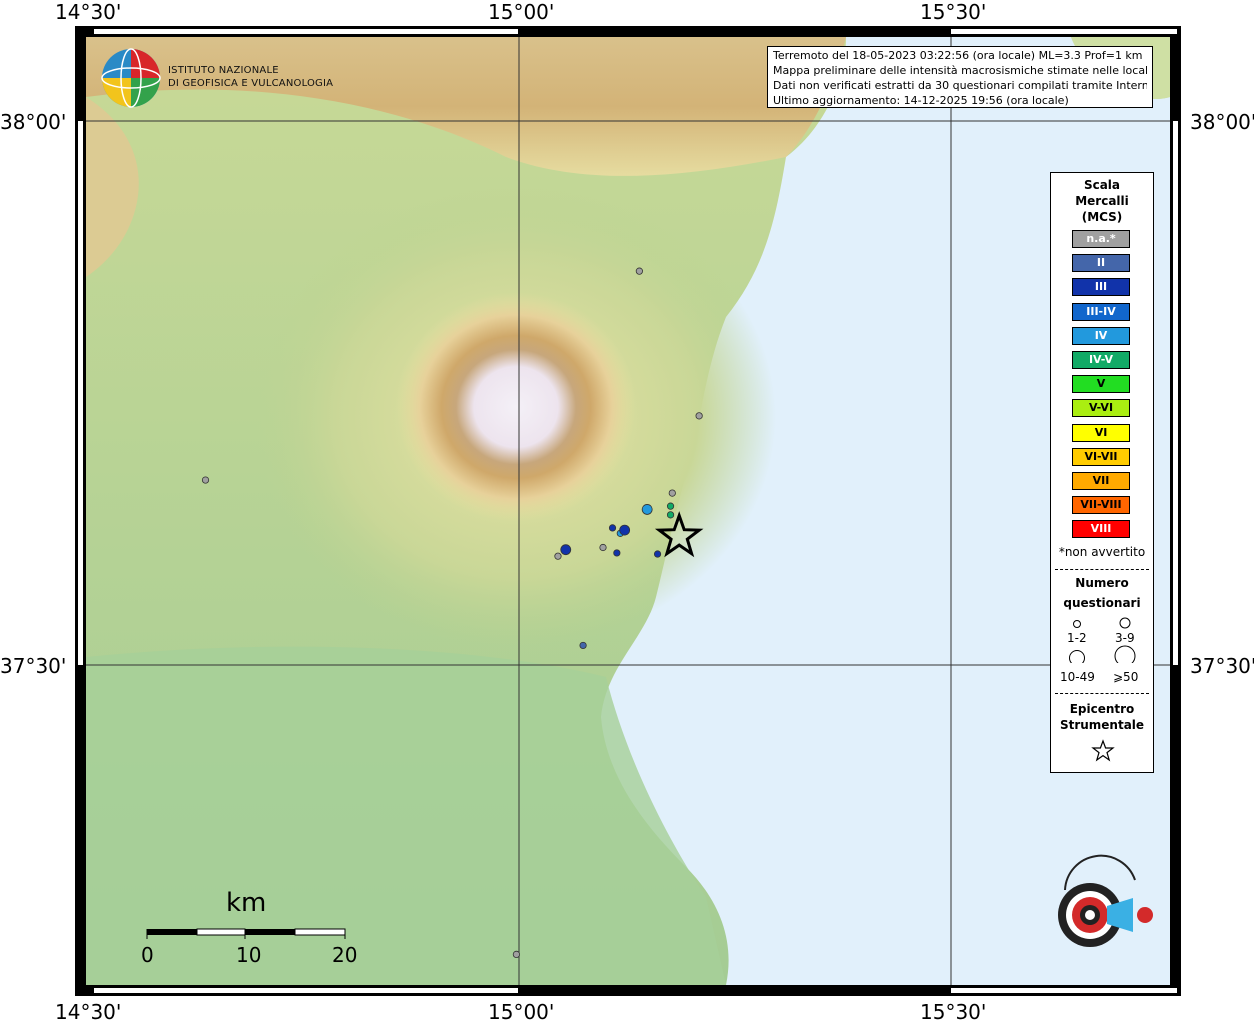  Describe the element at coordinates (249, 955) in the screenshot. I see `scale-tick-10: 10` at that location.